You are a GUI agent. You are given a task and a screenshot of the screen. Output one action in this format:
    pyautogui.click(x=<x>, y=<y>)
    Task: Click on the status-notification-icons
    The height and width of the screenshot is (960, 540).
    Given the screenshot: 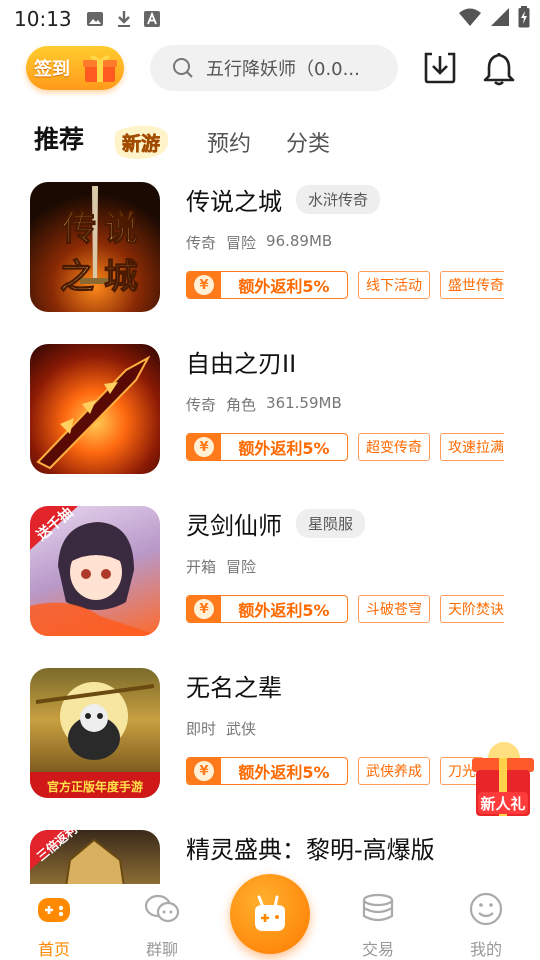 What is the action you would take?
    pyautogui.click(x=123, y=19)
    